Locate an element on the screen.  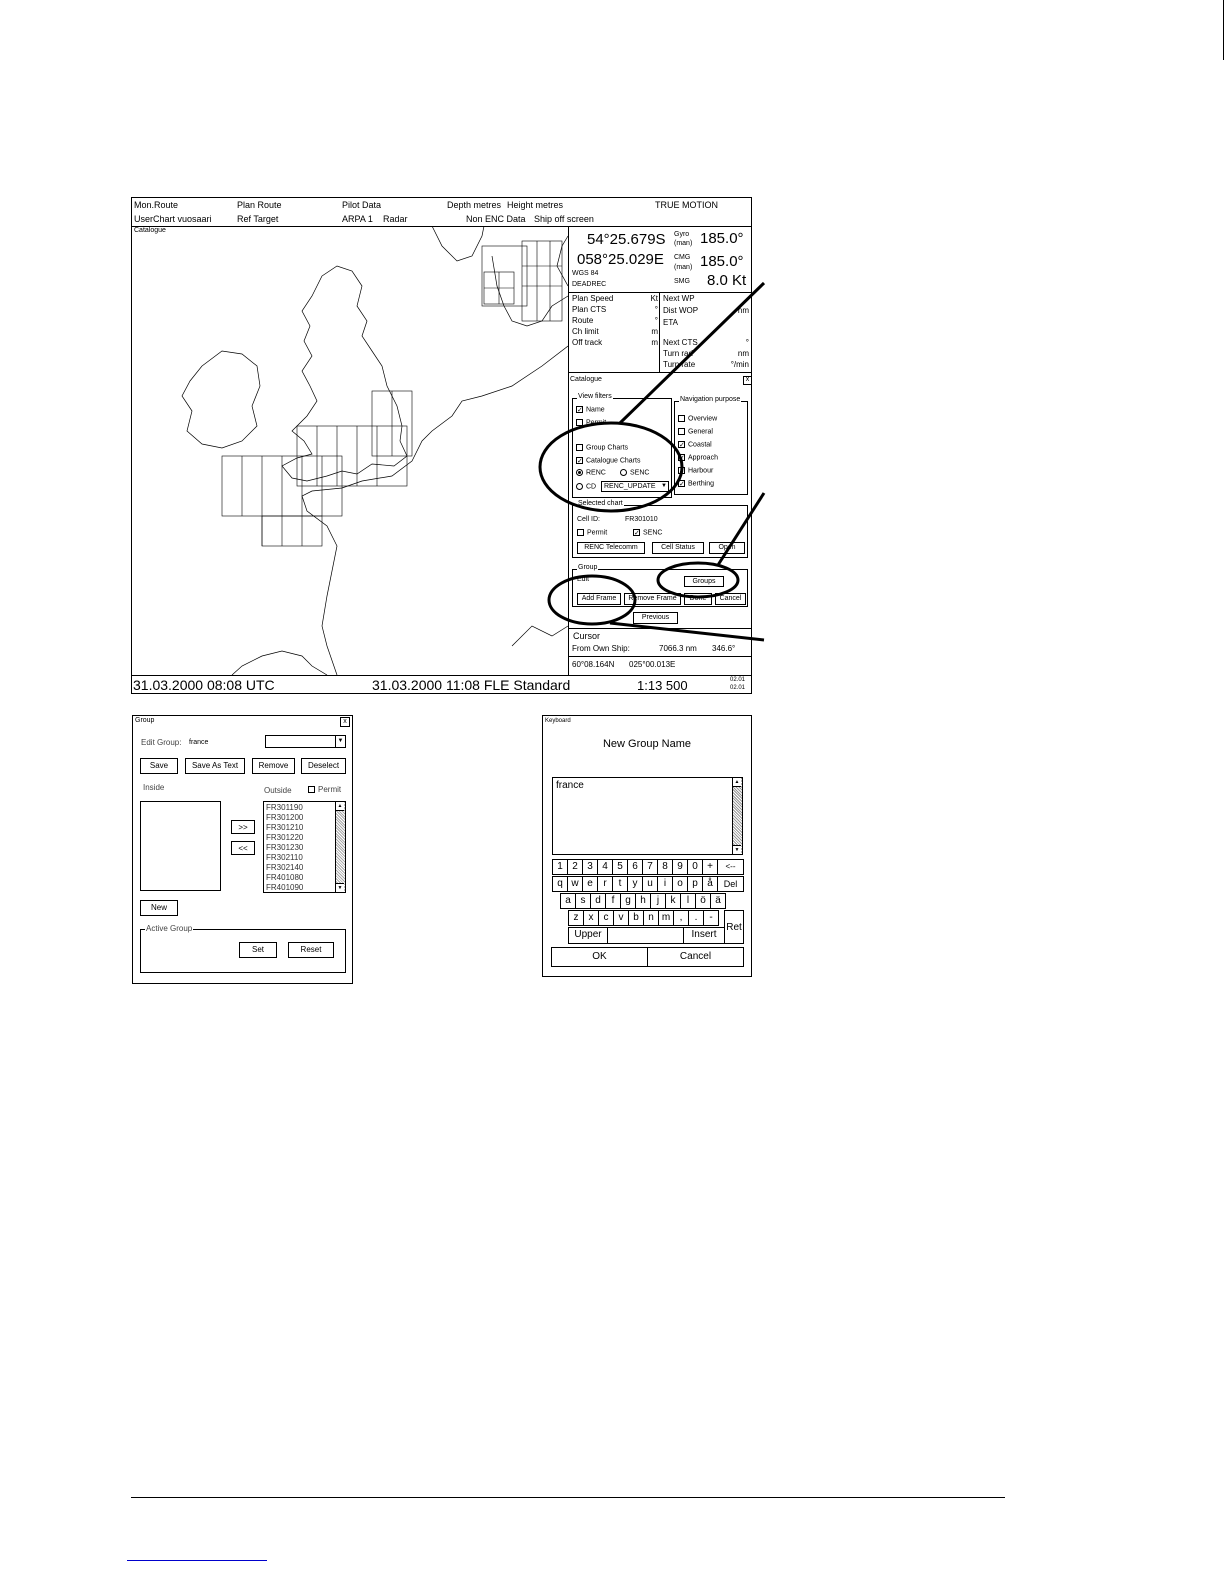
radar-button: Radar is located at coordinates (395, 219).